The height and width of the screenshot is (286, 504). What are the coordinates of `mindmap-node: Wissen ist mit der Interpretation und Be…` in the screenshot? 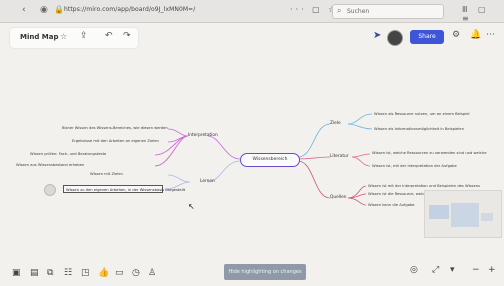 It's located at (424, 186).